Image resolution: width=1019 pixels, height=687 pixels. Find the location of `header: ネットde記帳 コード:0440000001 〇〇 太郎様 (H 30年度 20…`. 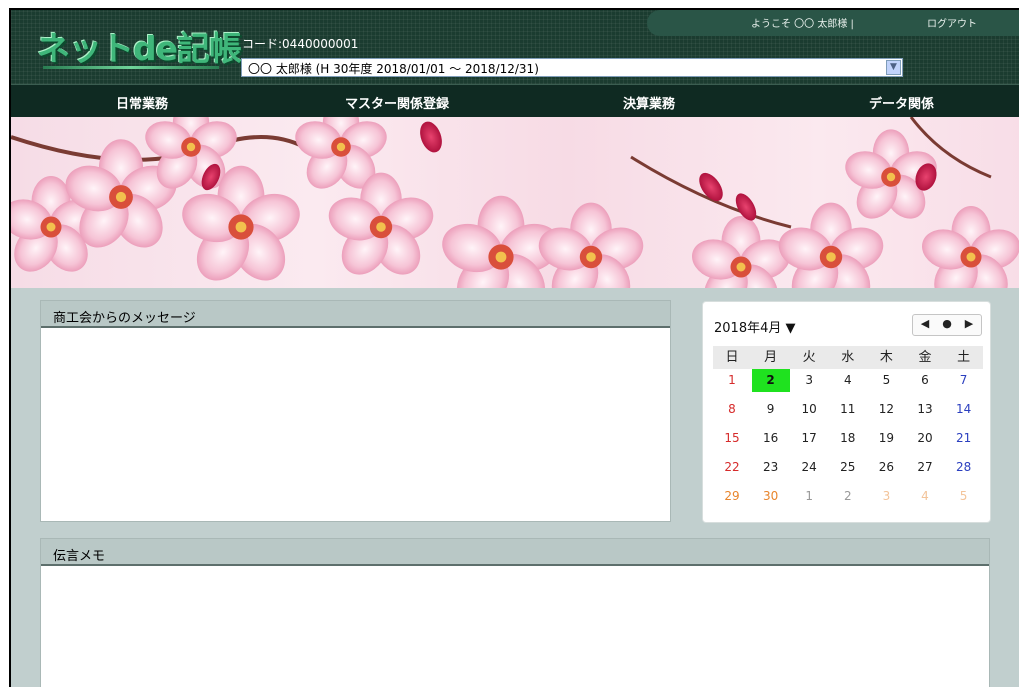

header: ネットde記帳 コード:0440000001 〇〇 太郎様 (H 30年度 20… is located at coordinates (515, 47).